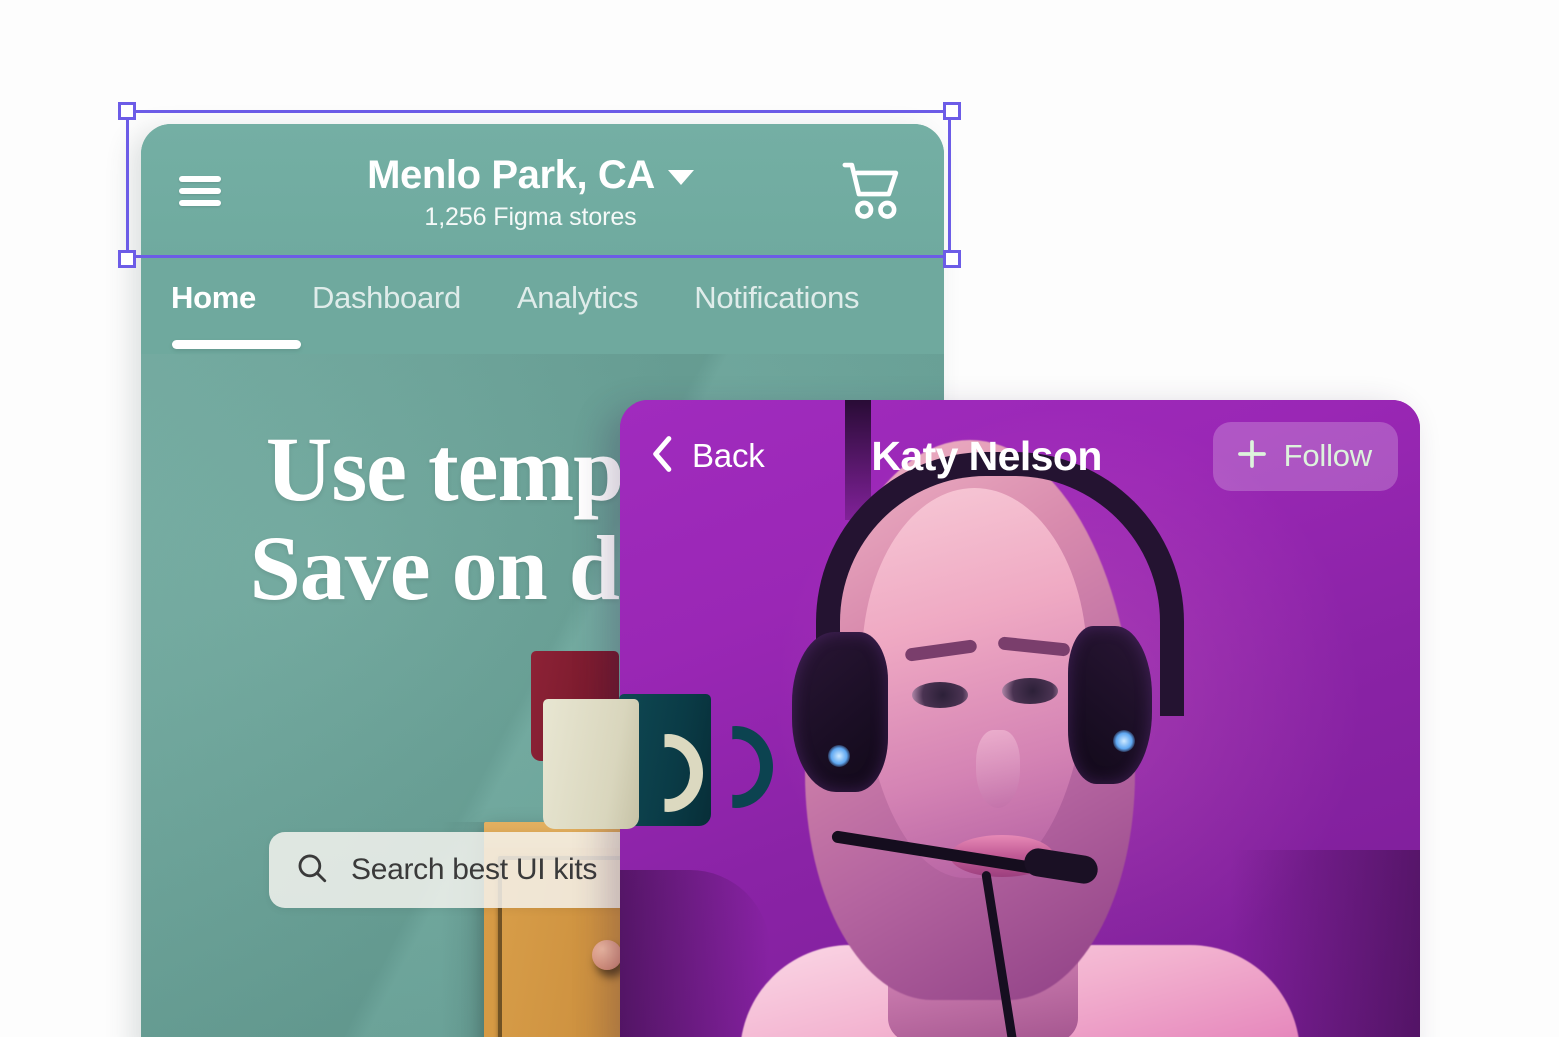 The height and width of the screenshot is (1037, 1559). I want to click on app-header: Menlo Park, CA 1,256 Figma stores, so click(542, 191).